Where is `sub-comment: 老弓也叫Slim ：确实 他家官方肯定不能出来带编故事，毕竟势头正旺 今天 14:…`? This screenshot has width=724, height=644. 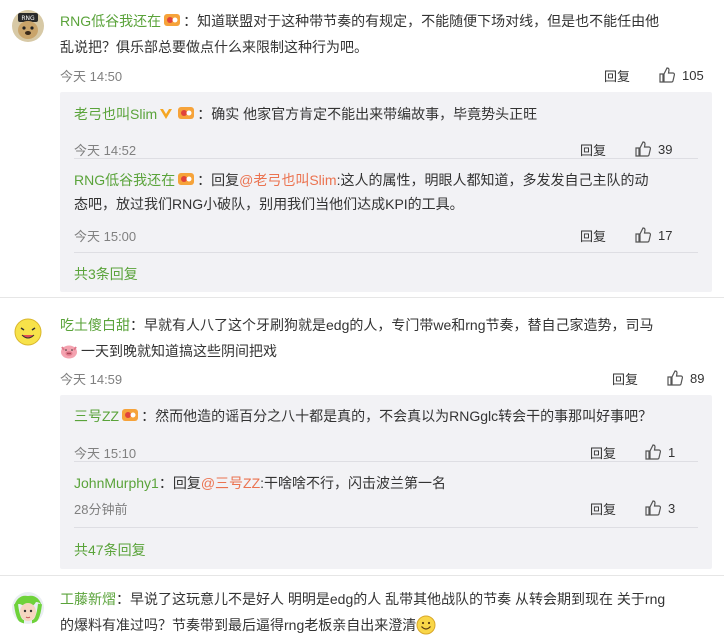
sub-comment: 老弓也叫Slim ：确实 他家官方肯定不能出来带编故事，毕竟势头正旺 今天 14:… is located at coordinates (386, 130).